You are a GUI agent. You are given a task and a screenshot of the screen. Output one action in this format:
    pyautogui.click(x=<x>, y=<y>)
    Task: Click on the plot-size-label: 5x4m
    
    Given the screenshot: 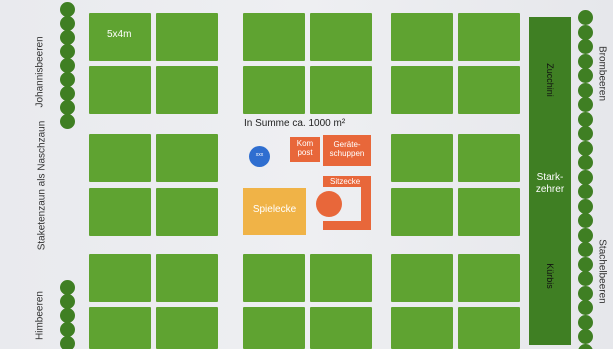 What is the action you would take?
    pyautogui.click(x=119, y=34)
    